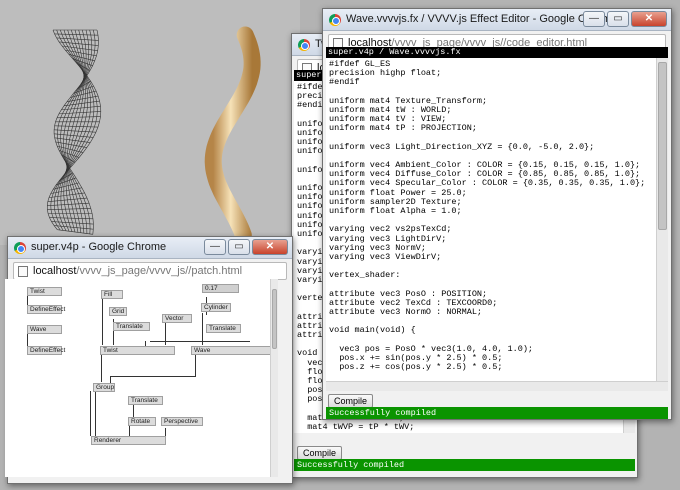 The image size is (680, 490). Describe the element at coordinates (220, 288) in the screenshot. I see `patch-node-ioxbox: 0.17` at that location.